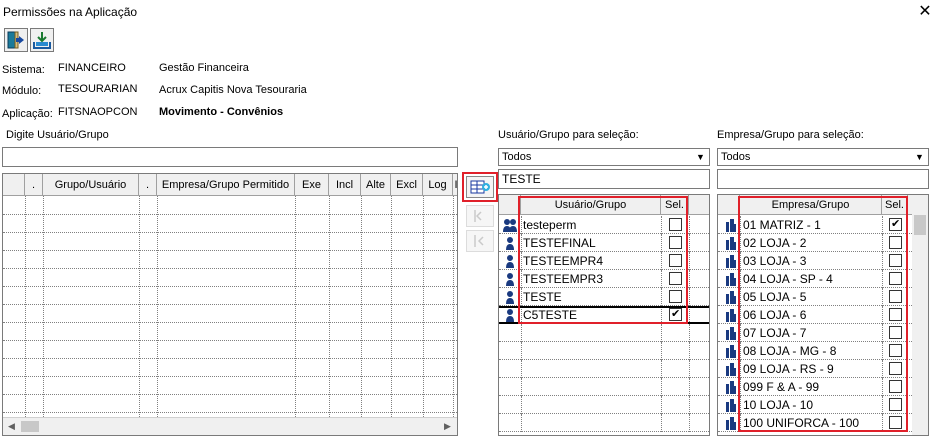 This screenshot has height=440, width=941. Describe the element at coordinates (226, 185) in the screenshot. I see `col-empresa-permitido: Empresa/Grupo Permitido` at that location.